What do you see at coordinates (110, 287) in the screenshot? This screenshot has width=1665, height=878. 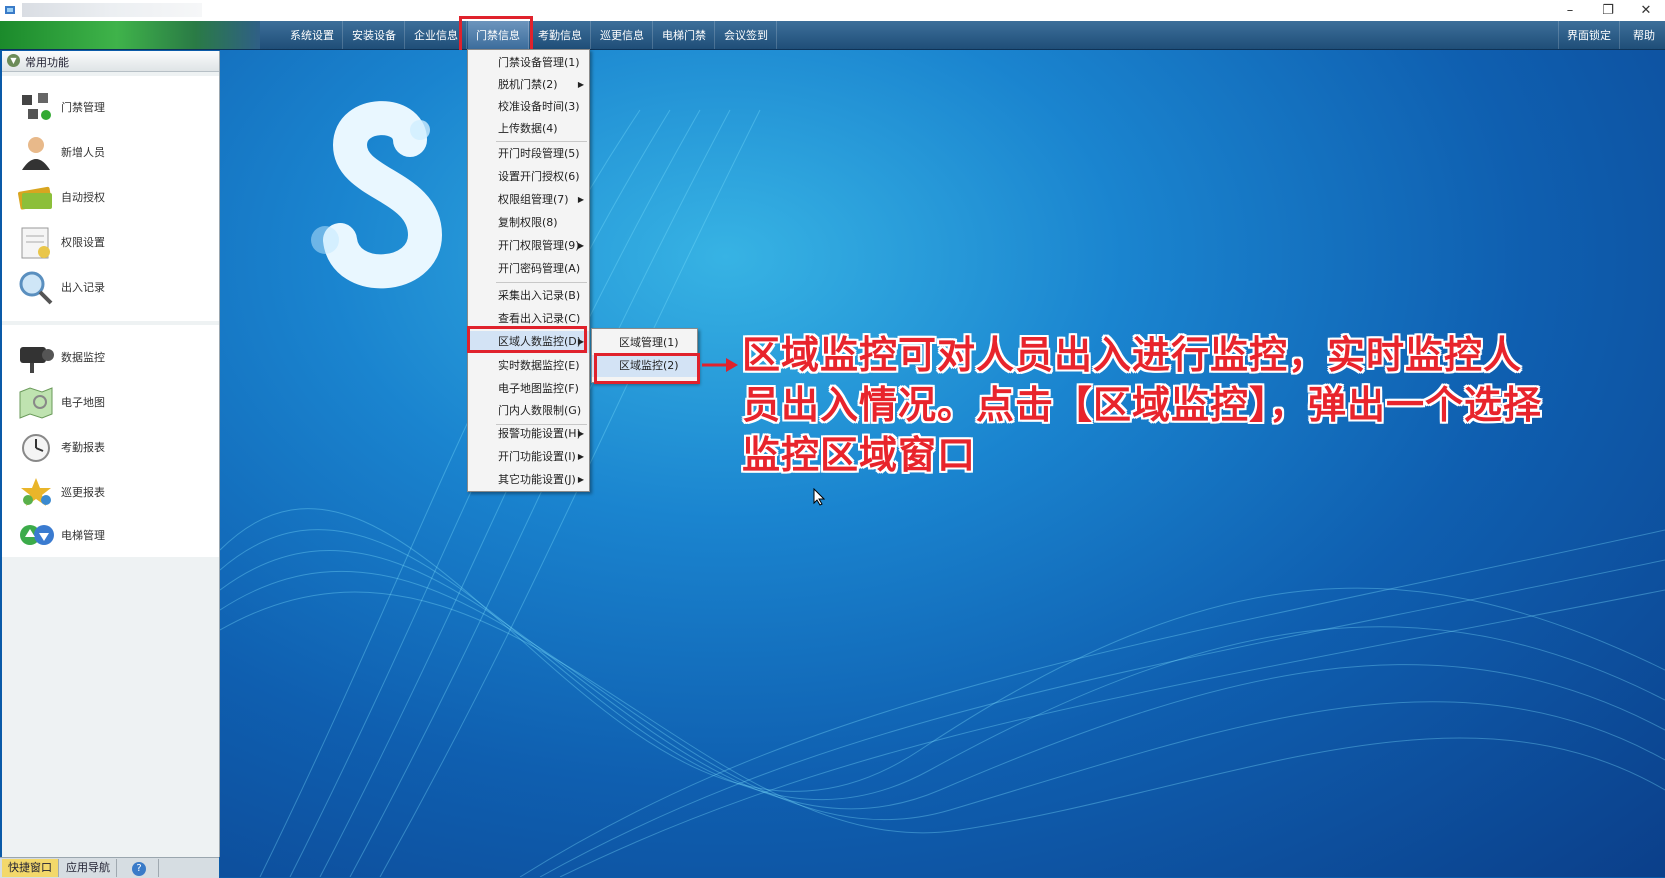 I see `fn-access-records: 出入记录` at bounding box center [110, 287].